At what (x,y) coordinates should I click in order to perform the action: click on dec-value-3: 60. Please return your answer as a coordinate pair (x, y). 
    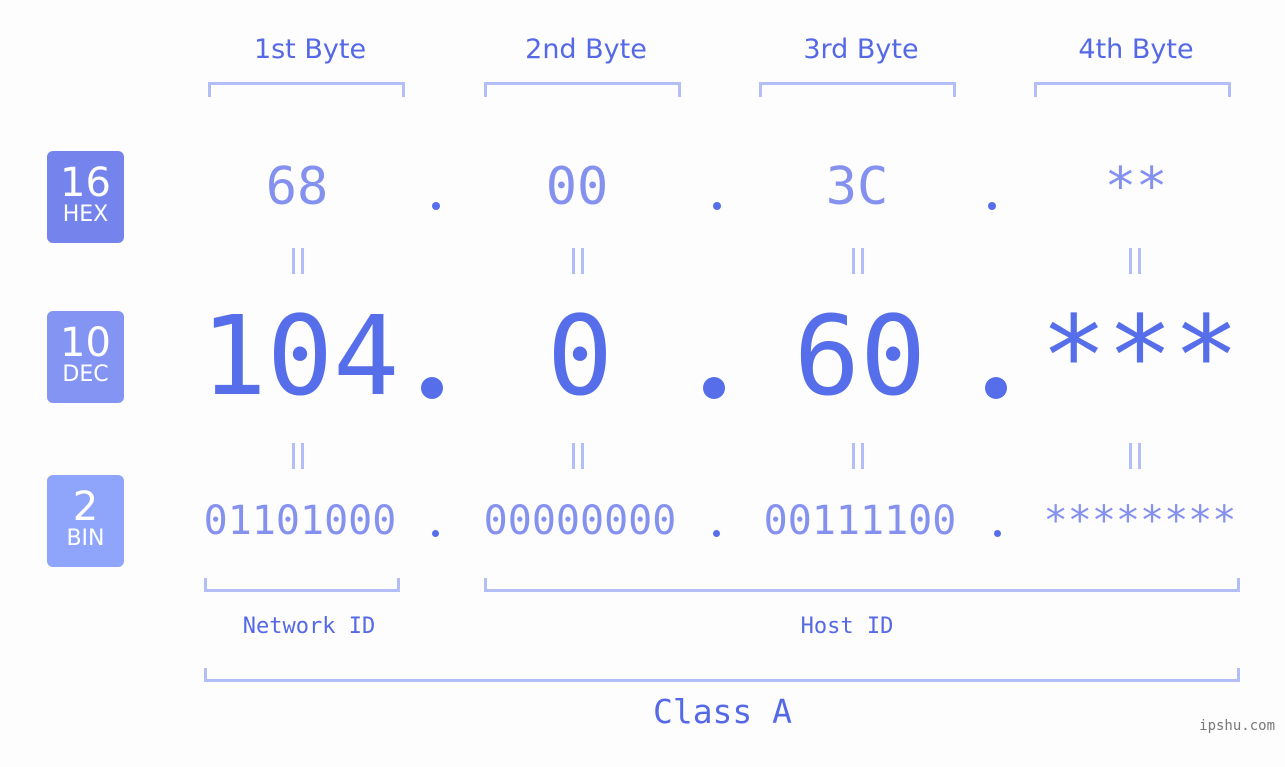
    Looking at the image, I should click on (860, 356).